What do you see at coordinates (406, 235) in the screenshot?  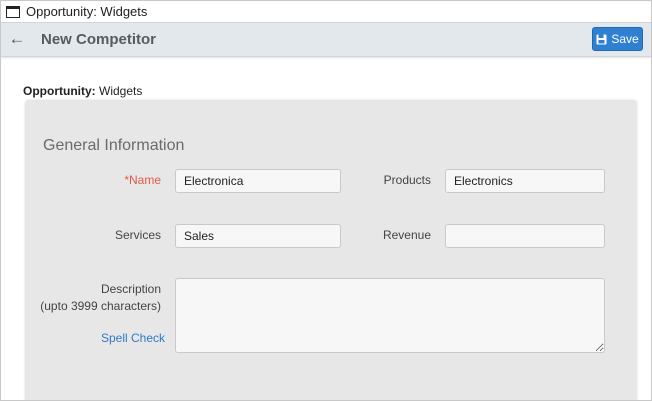 I see `revenue-label: Revenue` at bounding box center [406, 235].